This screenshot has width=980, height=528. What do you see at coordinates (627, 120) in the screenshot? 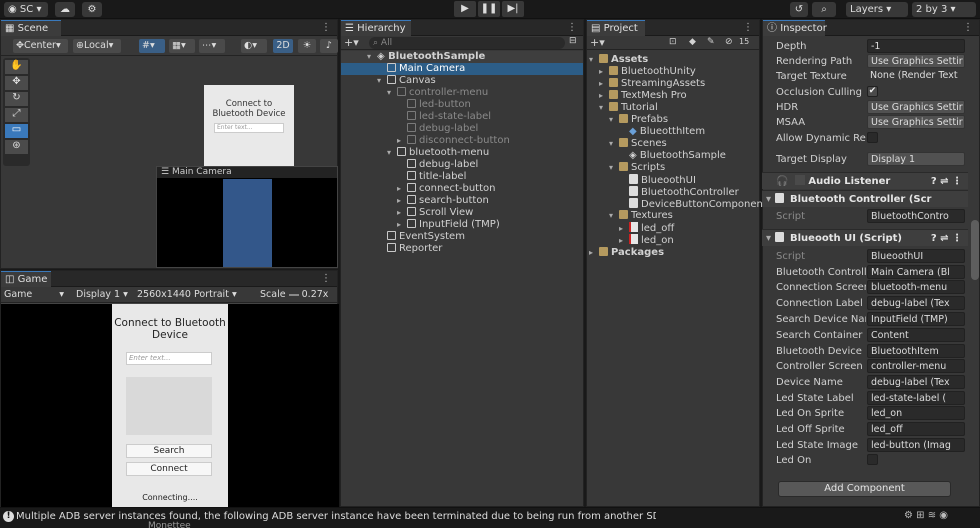
I see `project-item-prefabs: ▾ Prefabs` at bounding box center [627, 120].